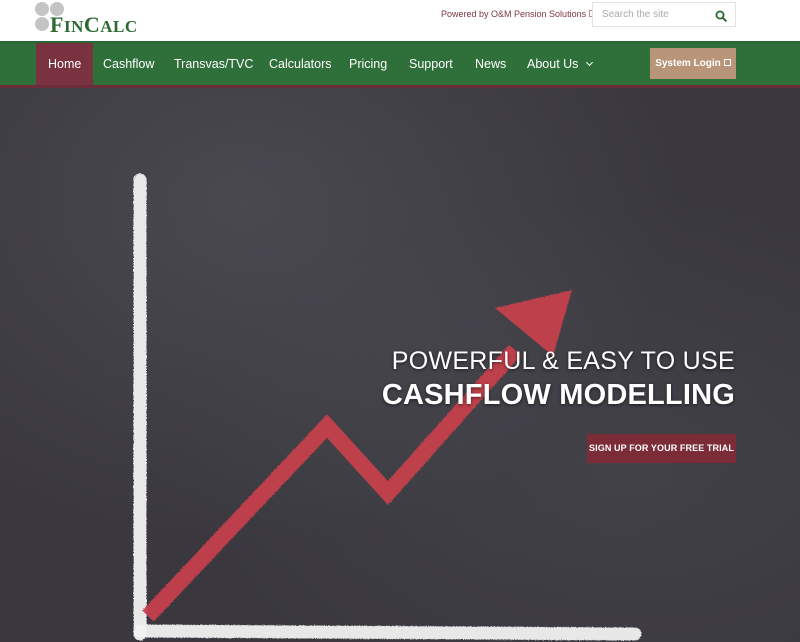  What do you see at coordinates (558, 395) in the screenshot?
I see `hero-headline-line2: CASHFLOW MODELLING` at bounding box center [558, 395].